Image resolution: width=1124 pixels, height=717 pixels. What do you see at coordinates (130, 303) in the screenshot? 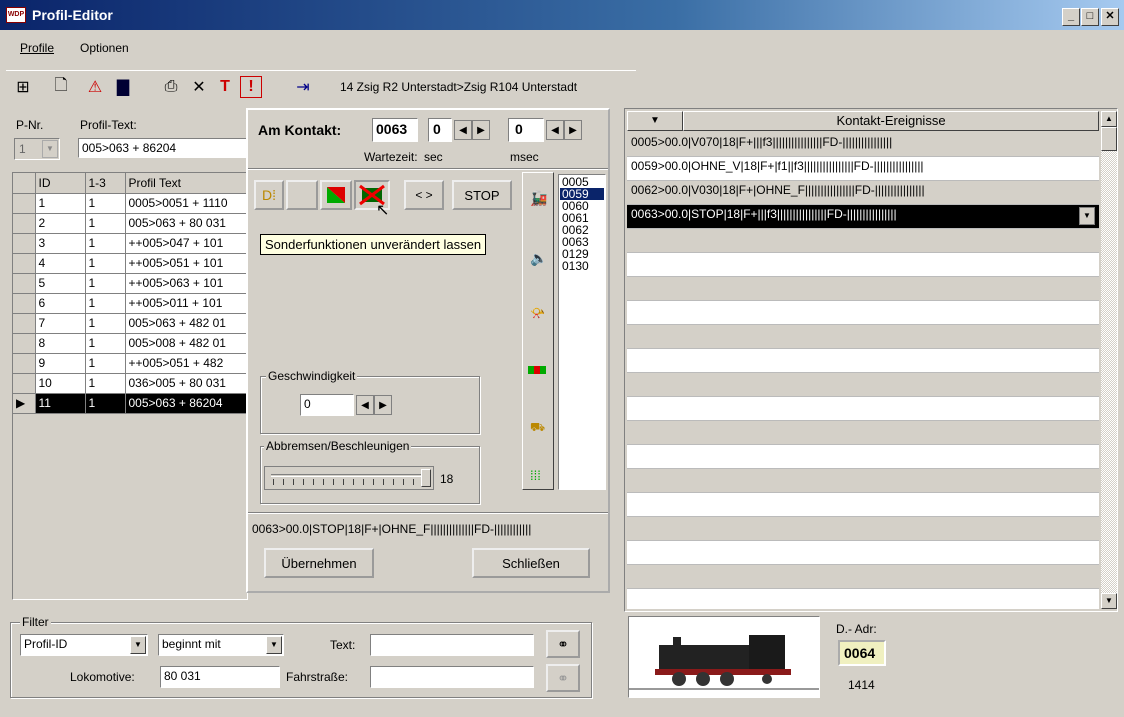
I see `table-row: 6 1 ++005>011 + 101` at bounding box center [130, 303].